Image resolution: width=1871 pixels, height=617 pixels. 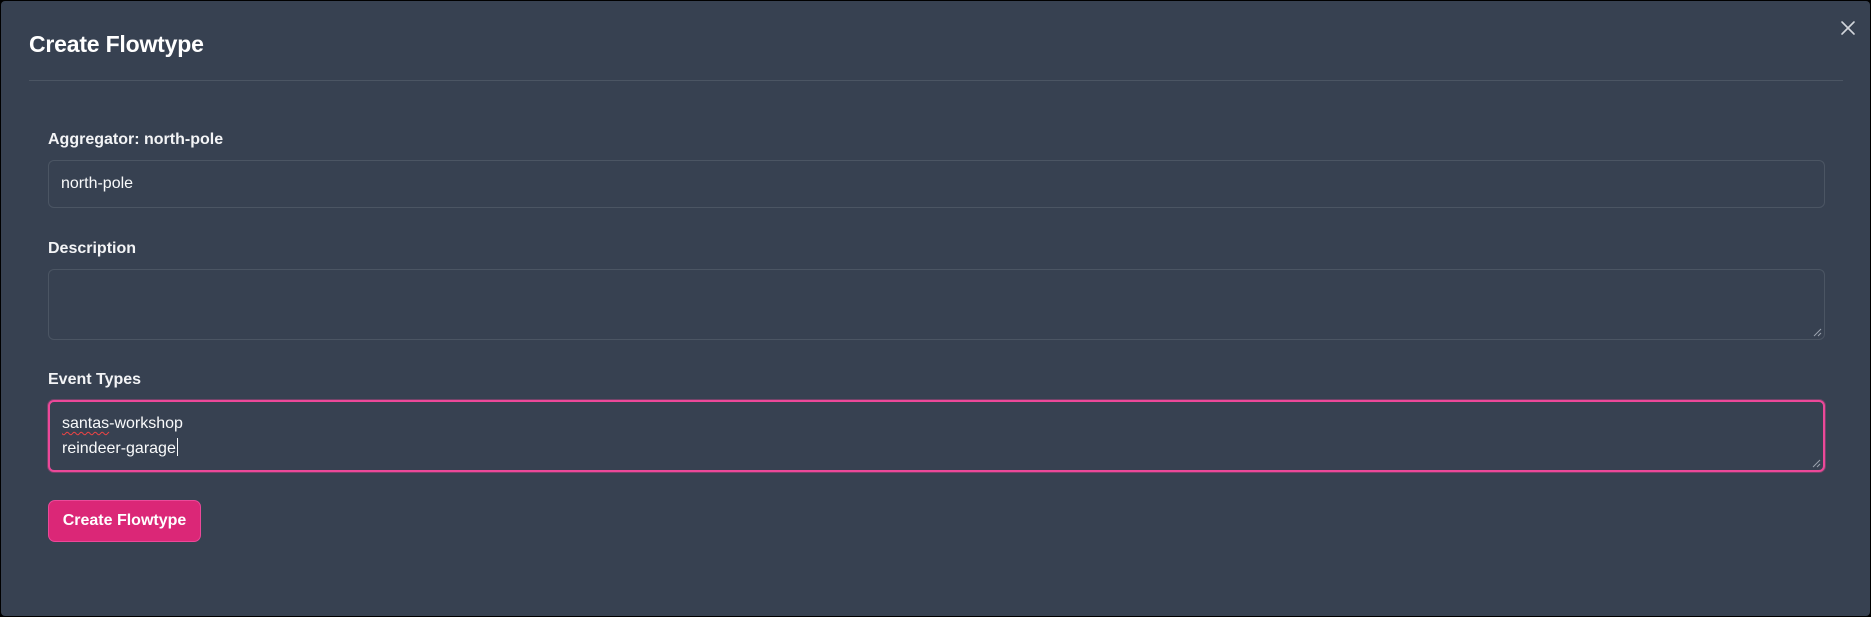 I want to click on aggregator-input: north-pole, so click(x=936, y=184).